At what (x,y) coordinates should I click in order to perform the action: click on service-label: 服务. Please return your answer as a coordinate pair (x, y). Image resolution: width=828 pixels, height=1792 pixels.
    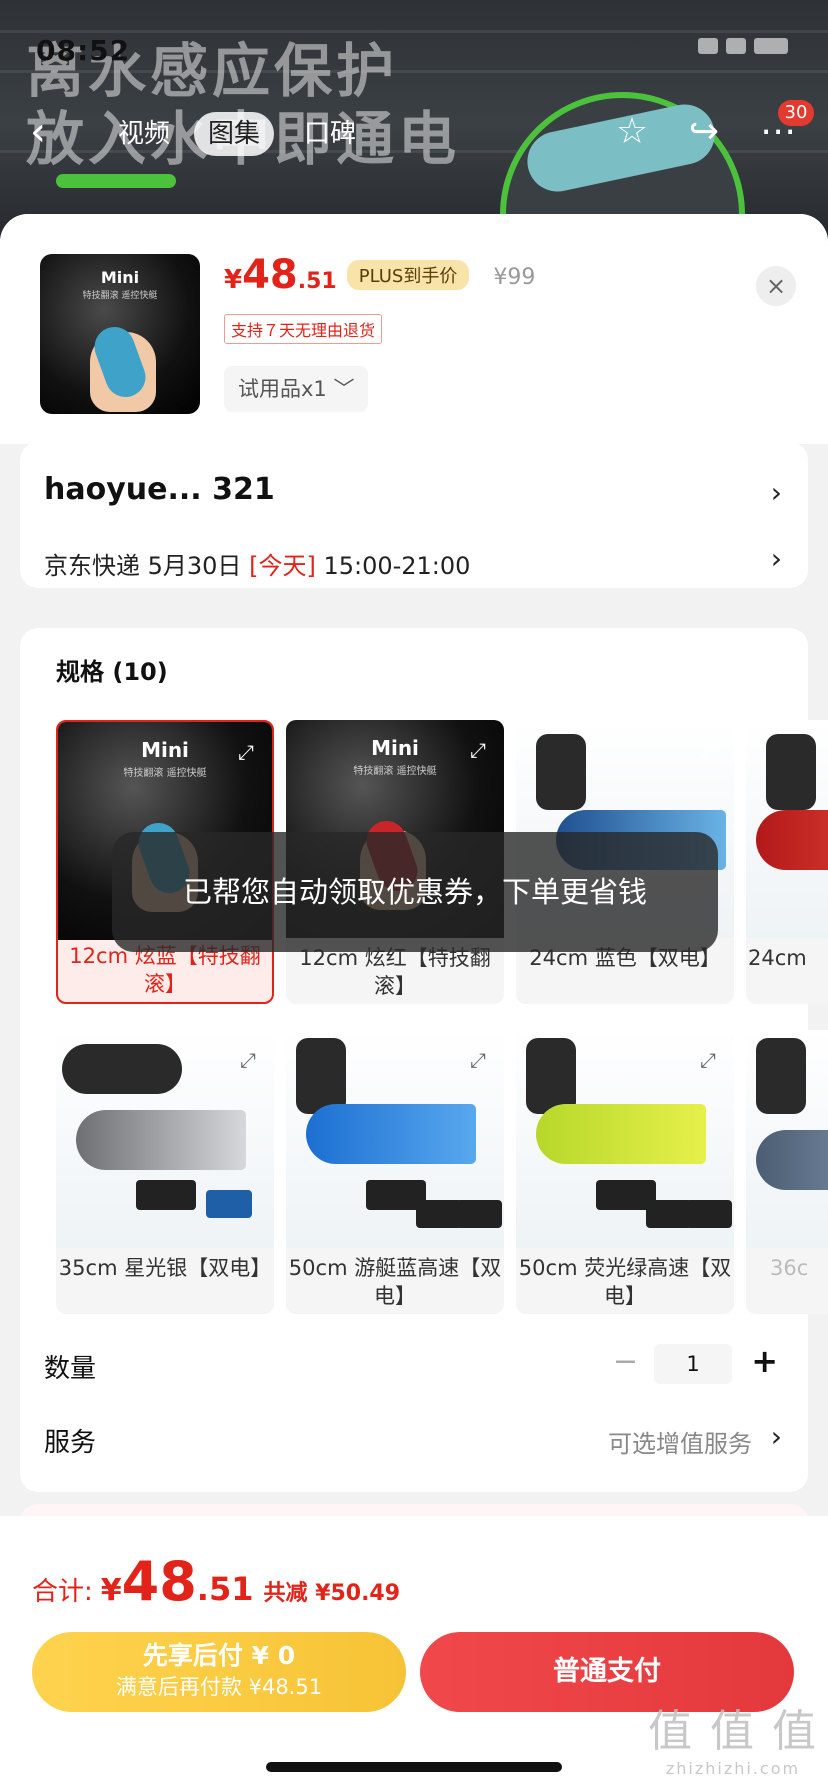
    Looking at the image, I should click on (70, 1443).